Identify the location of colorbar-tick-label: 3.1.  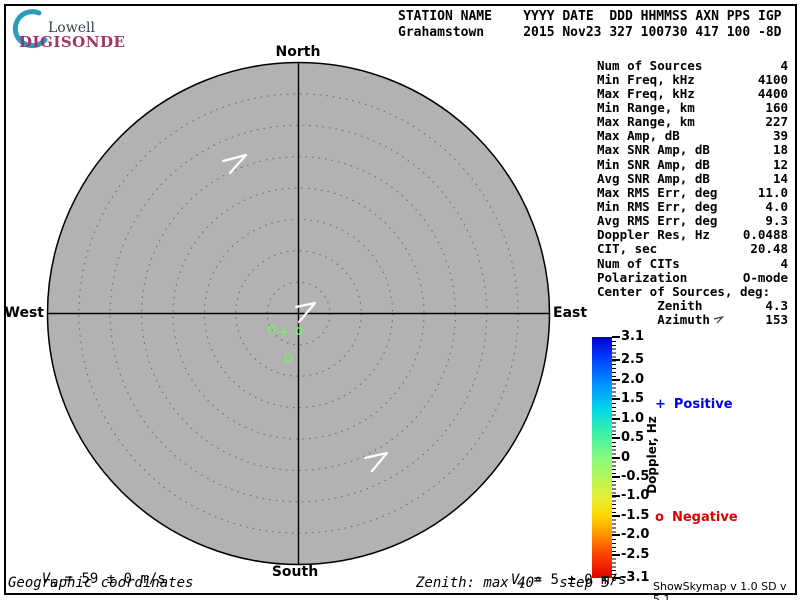
(633, 336).